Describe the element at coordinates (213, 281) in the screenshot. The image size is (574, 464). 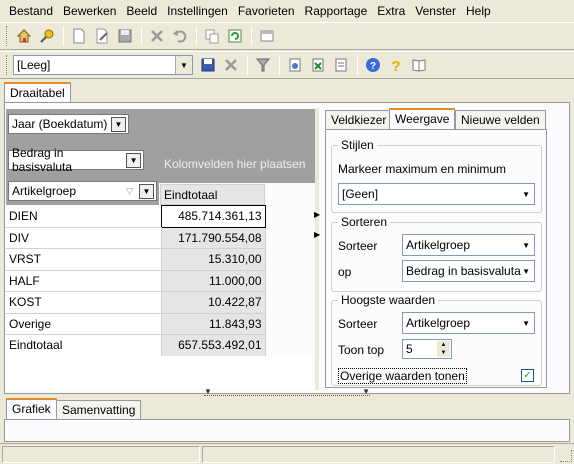
I see `row-total-cell: 11.000,00` at that location.